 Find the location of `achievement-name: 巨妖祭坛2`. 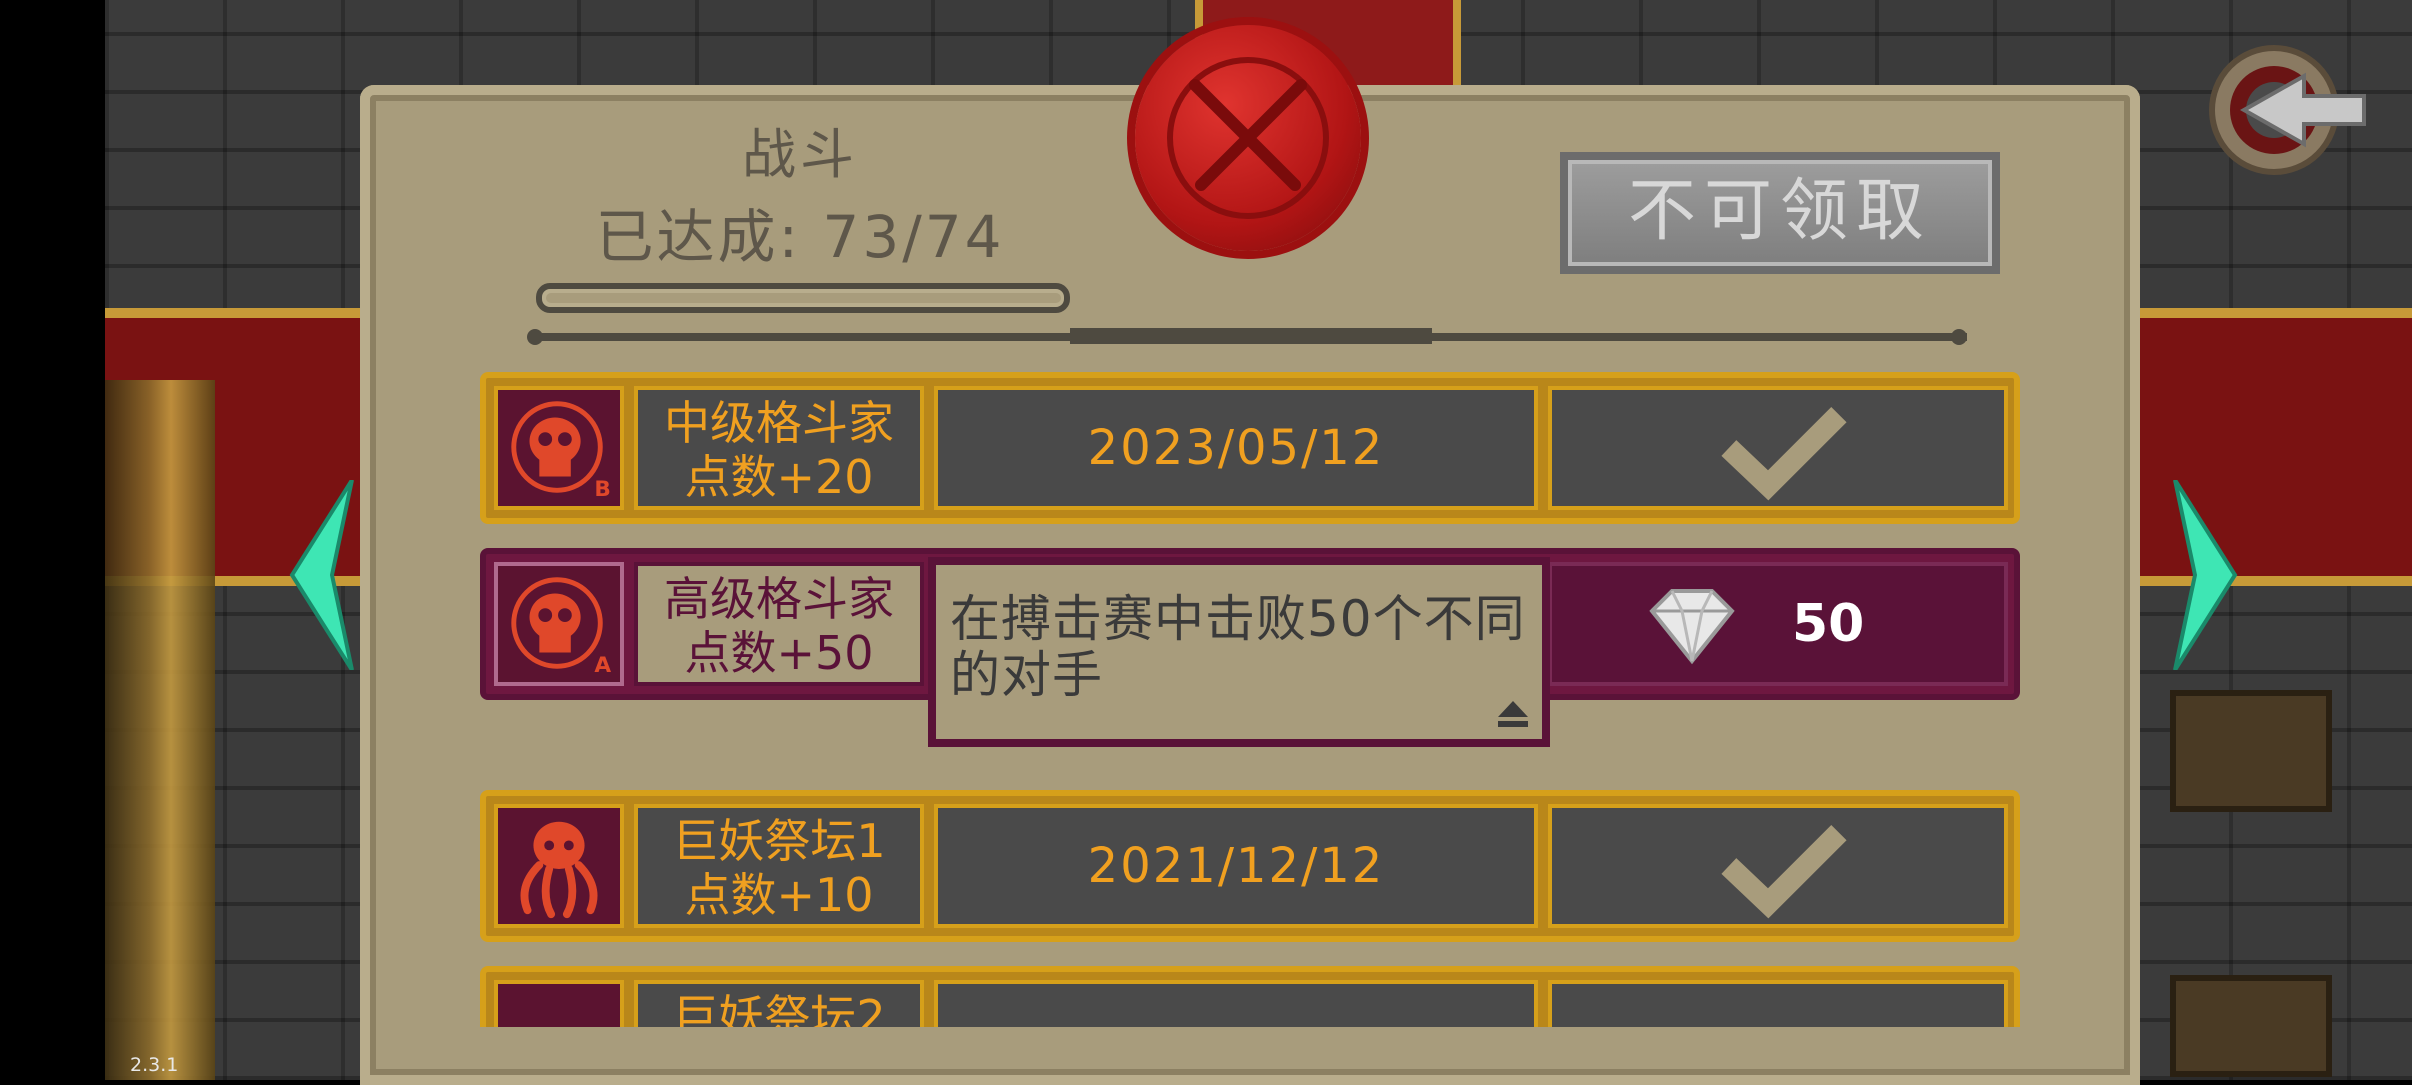

achievement-name: 巨妖祭坛2 is located at coordinates (779, 1003).